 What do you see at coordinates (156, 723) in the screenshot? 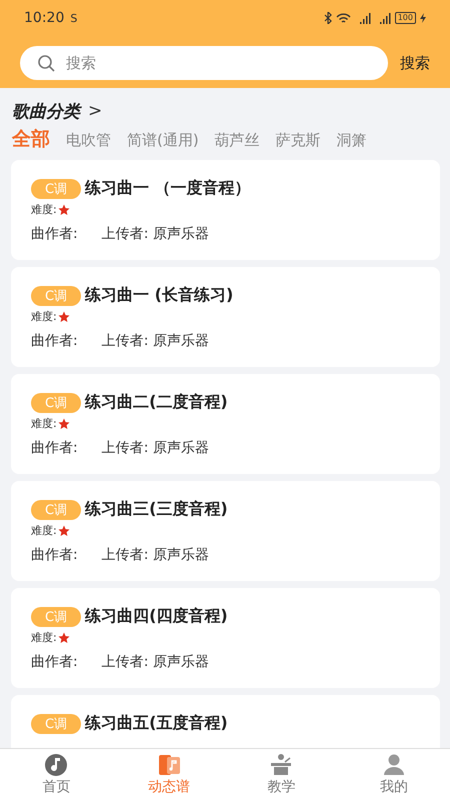
I see `song-title: 练习曲五(五度音程)` at bounding box center [156, 723].